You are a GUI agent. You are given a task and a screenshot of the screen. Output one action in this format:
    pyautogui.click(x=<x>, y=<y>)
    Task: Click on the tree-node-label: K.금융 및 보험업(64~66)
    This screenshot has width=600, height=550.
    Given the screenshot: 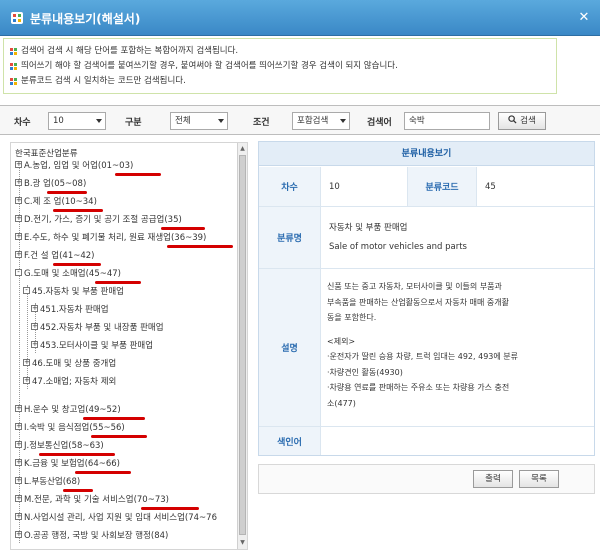 What is the action you would take?
    pyautogui.click(x=72, y=464)
    